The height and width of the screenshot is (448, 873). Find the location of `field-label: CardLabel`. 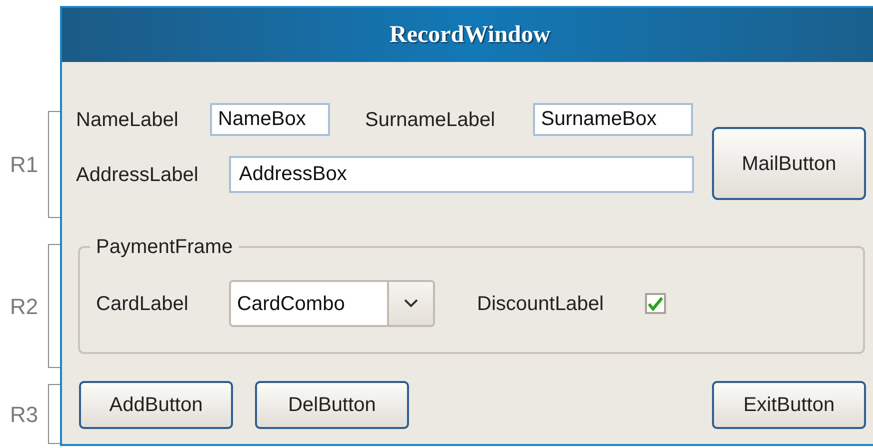

field-label: CardLabel is located at coordinates (143, 304).